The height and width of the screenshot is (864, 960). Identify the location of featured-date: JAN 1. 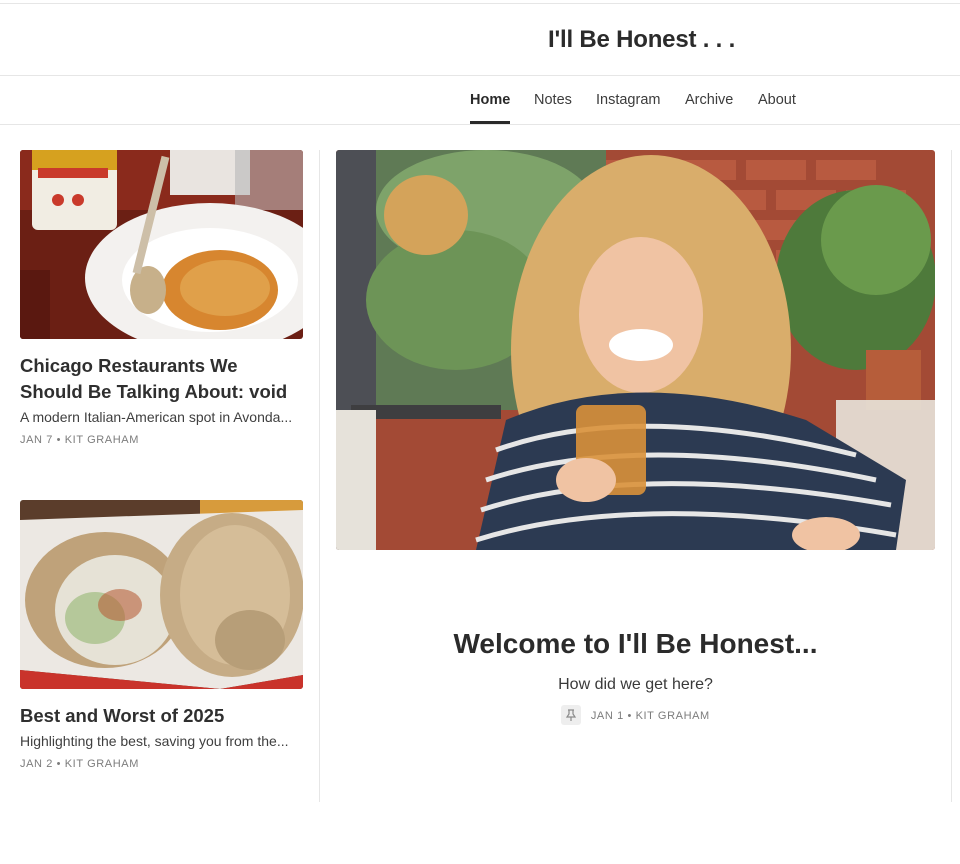
(607, 715).